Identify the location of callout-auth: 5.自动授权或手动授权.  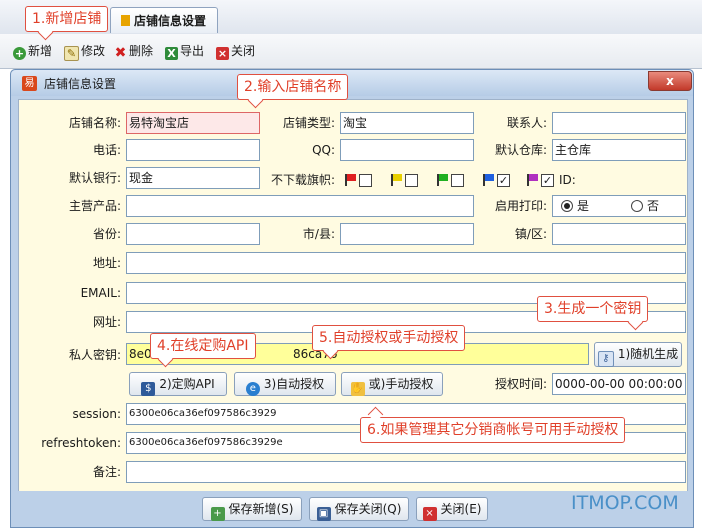
(389, 338).